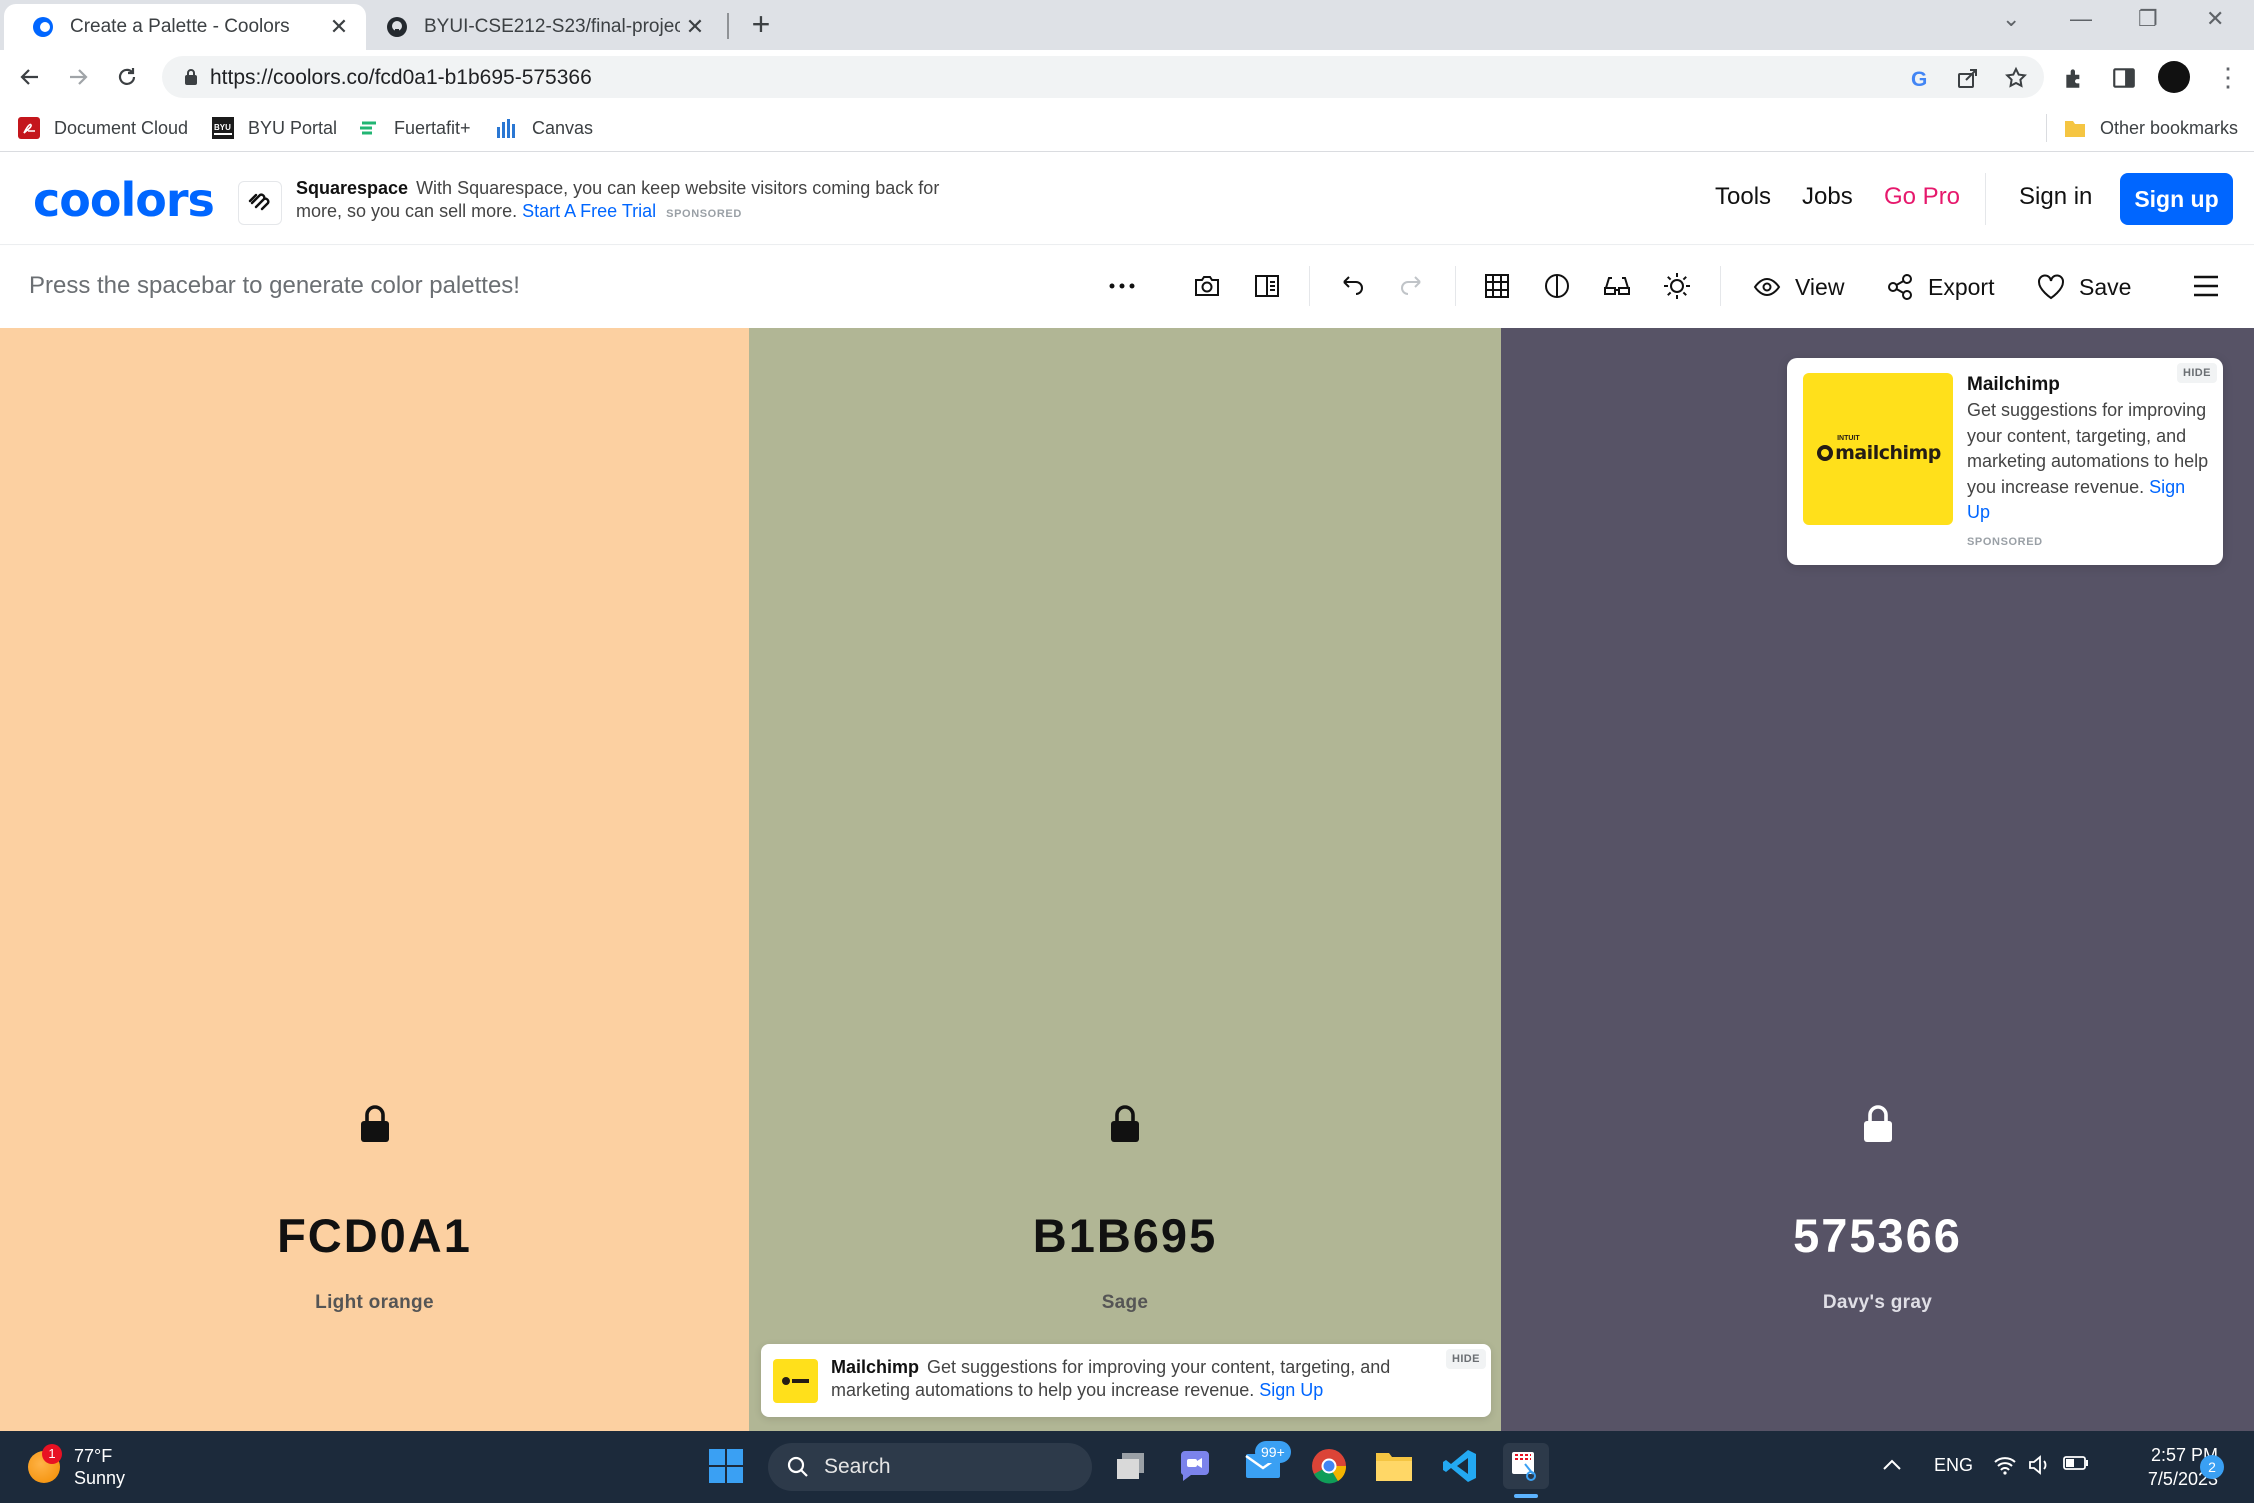  What do you see at coordinates (2076, 1465) in the screenshot?
I see `battery-button` at bounding box center [2076, 1465].